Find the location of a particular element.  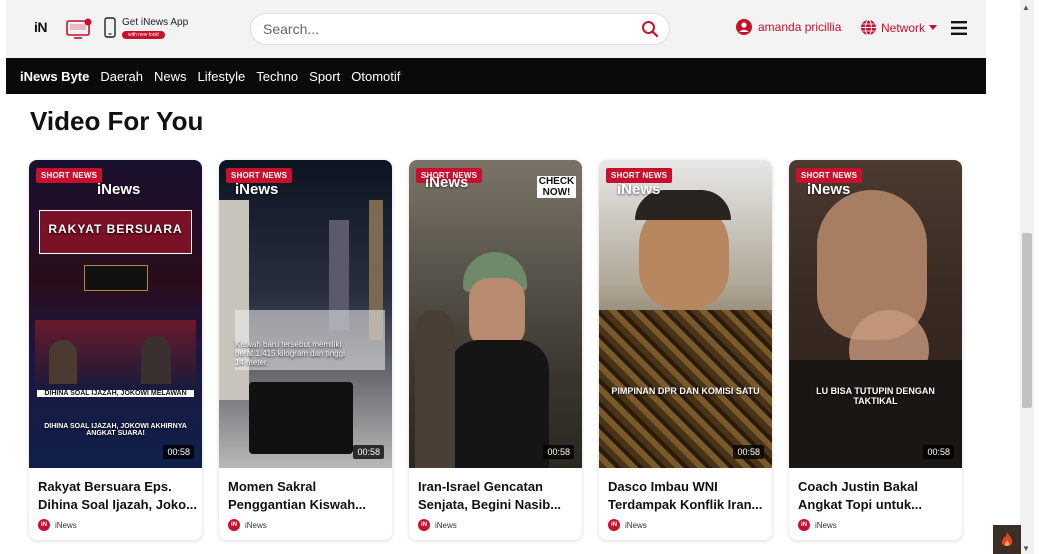

user-avatar-icon is located at coordinates (744, 27).